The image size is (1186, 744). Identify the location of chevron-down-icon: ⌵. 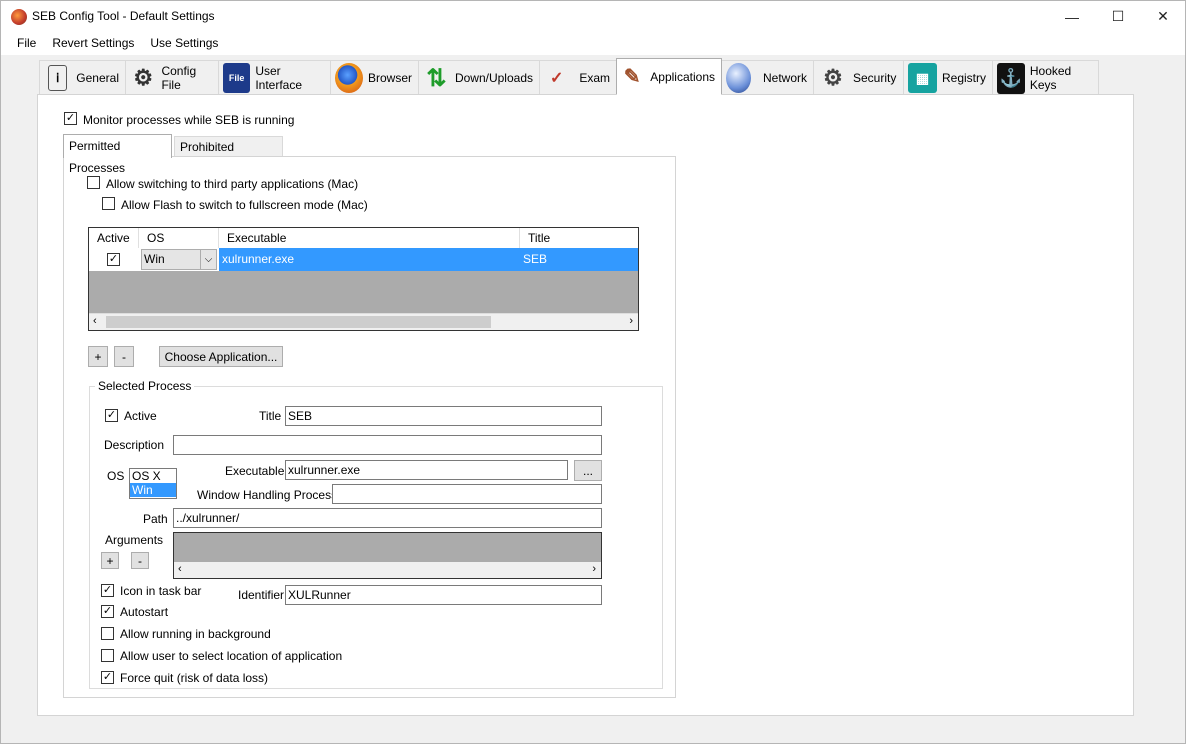
(208, 259).